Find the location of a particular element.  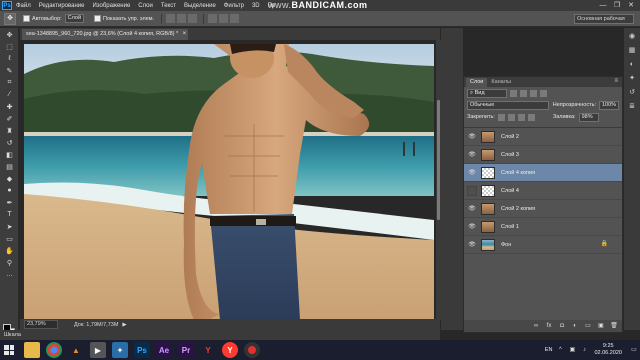

add-mask-icon: ◘ is located at coordinates (562, 326).